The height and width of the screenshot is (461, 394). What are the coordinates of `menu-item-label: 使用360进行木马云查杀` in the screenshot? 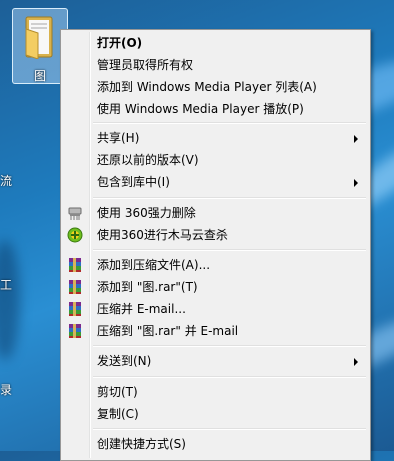 It's located at (162, 235).